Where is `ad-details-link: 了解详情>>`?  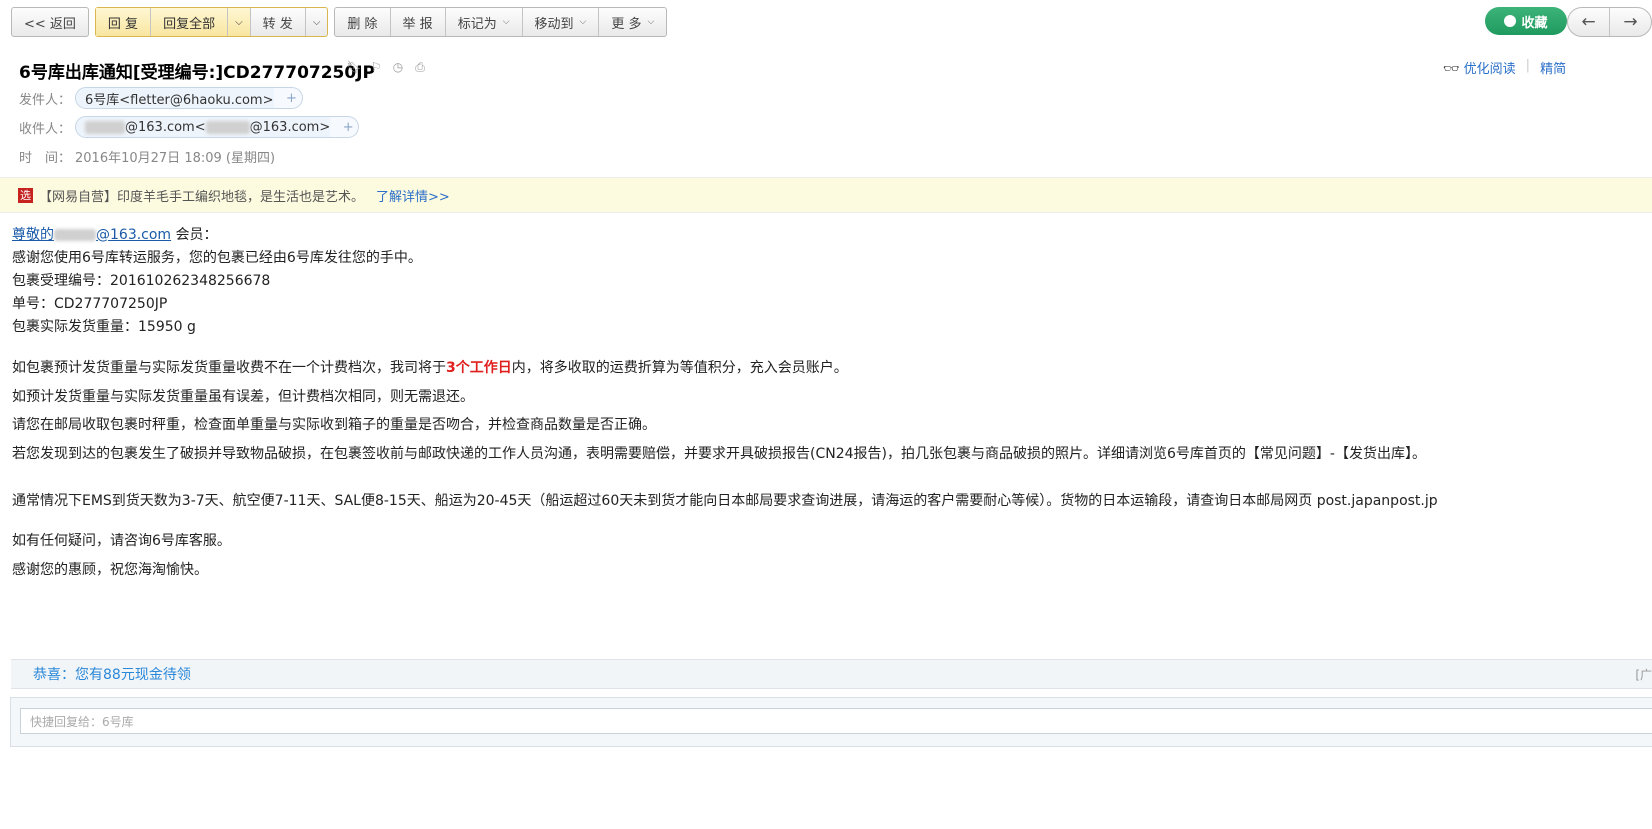 ad-details-link: 了解详情>> is located at coordinates (413, 195).